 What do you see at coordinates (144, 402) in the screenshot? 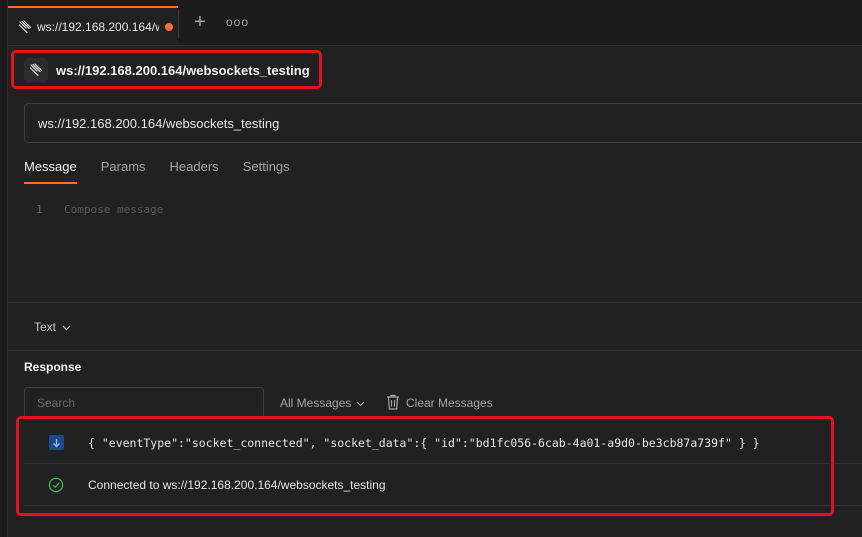
I see `search-input` at bounding box center [144, 402].